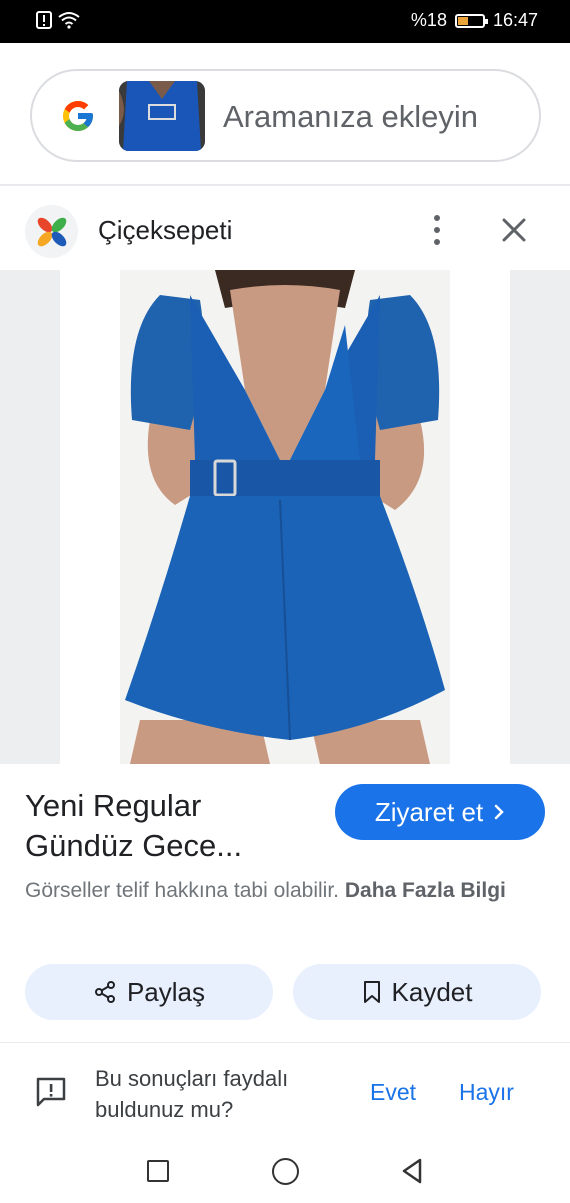 The width and height of the screenshot is (570, 1203). What do you see at coordinates (285, 230) in the screenshot?
I see `source-row: Çiçeksepeti` at bounding box center [285, 230].